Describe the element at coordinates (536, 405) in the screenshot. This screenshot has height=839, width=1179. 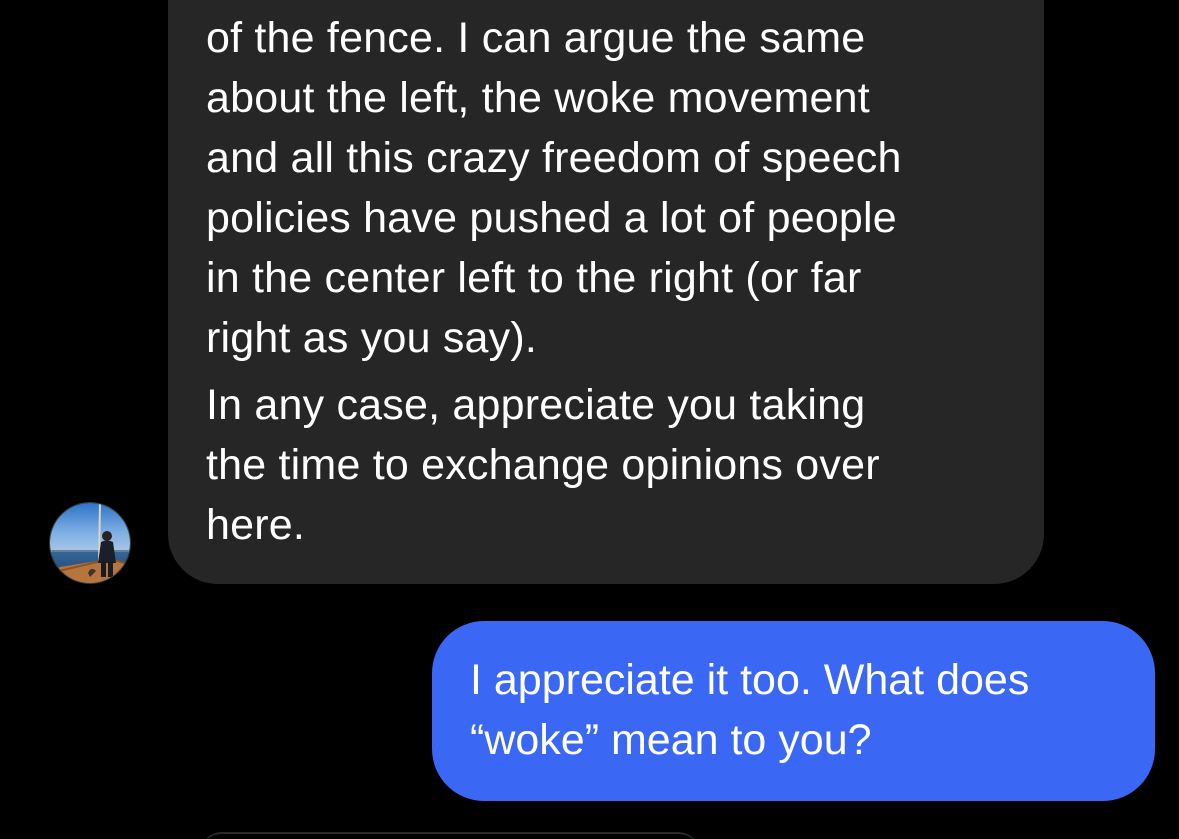
I see `incoming-message-line: In any case, appreciate you taking` at that location.